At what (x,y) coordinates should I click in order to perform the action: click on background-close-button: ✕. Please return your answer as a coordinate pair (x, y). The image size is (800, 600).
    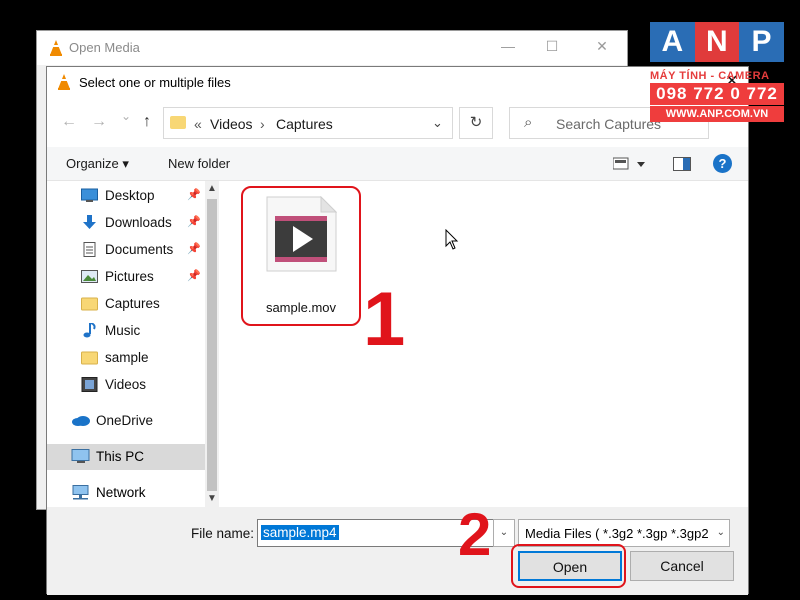
    Looking at the image, I should click on (602, 46).